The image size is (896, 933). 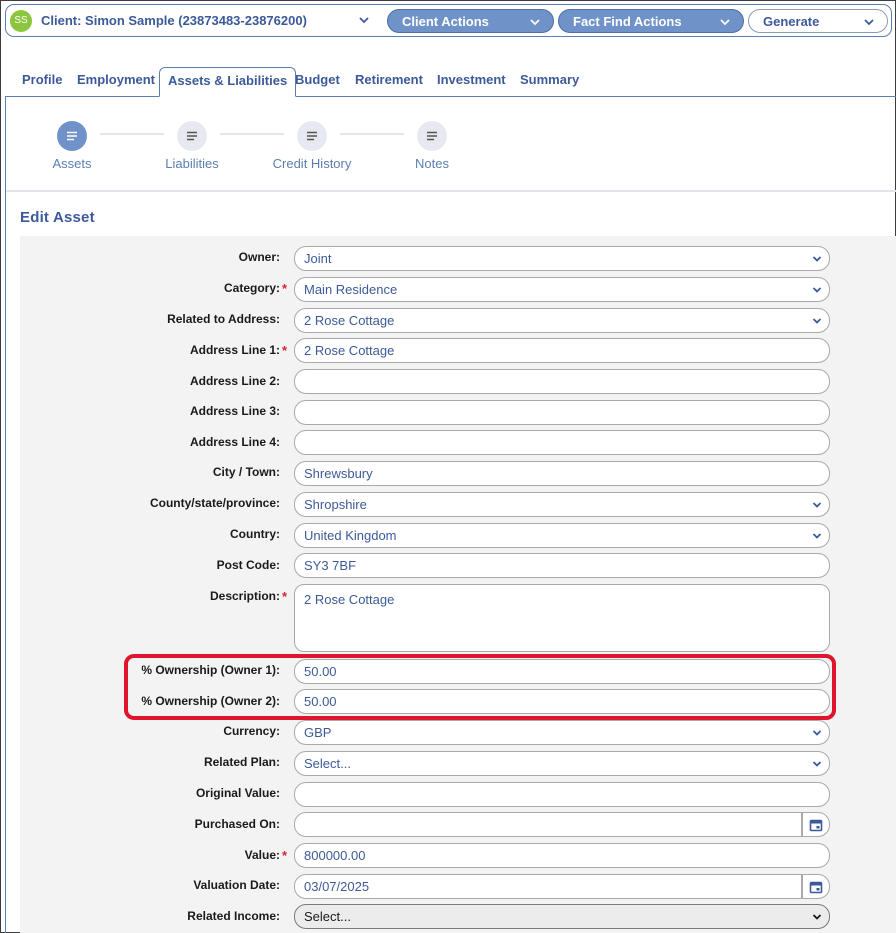 I want to click on related-address-value: 2 Rose Cottage, so click(x=349, y=320).